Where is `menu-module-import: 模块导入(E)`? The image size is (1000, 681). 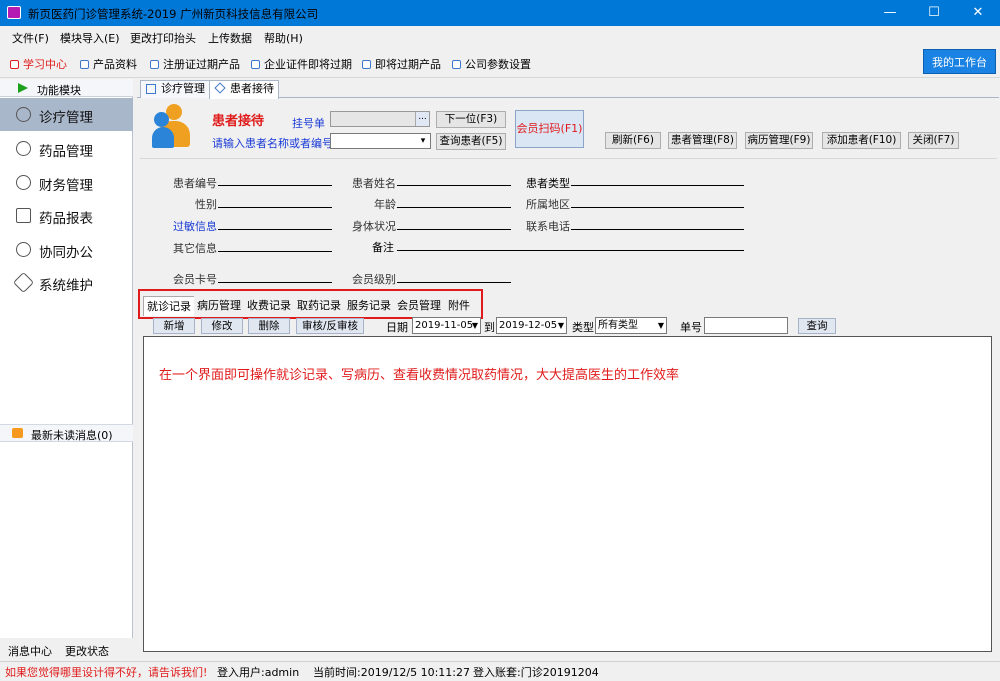
menu-module-import: 模块导入(E) is located at coordinates (90, 38).